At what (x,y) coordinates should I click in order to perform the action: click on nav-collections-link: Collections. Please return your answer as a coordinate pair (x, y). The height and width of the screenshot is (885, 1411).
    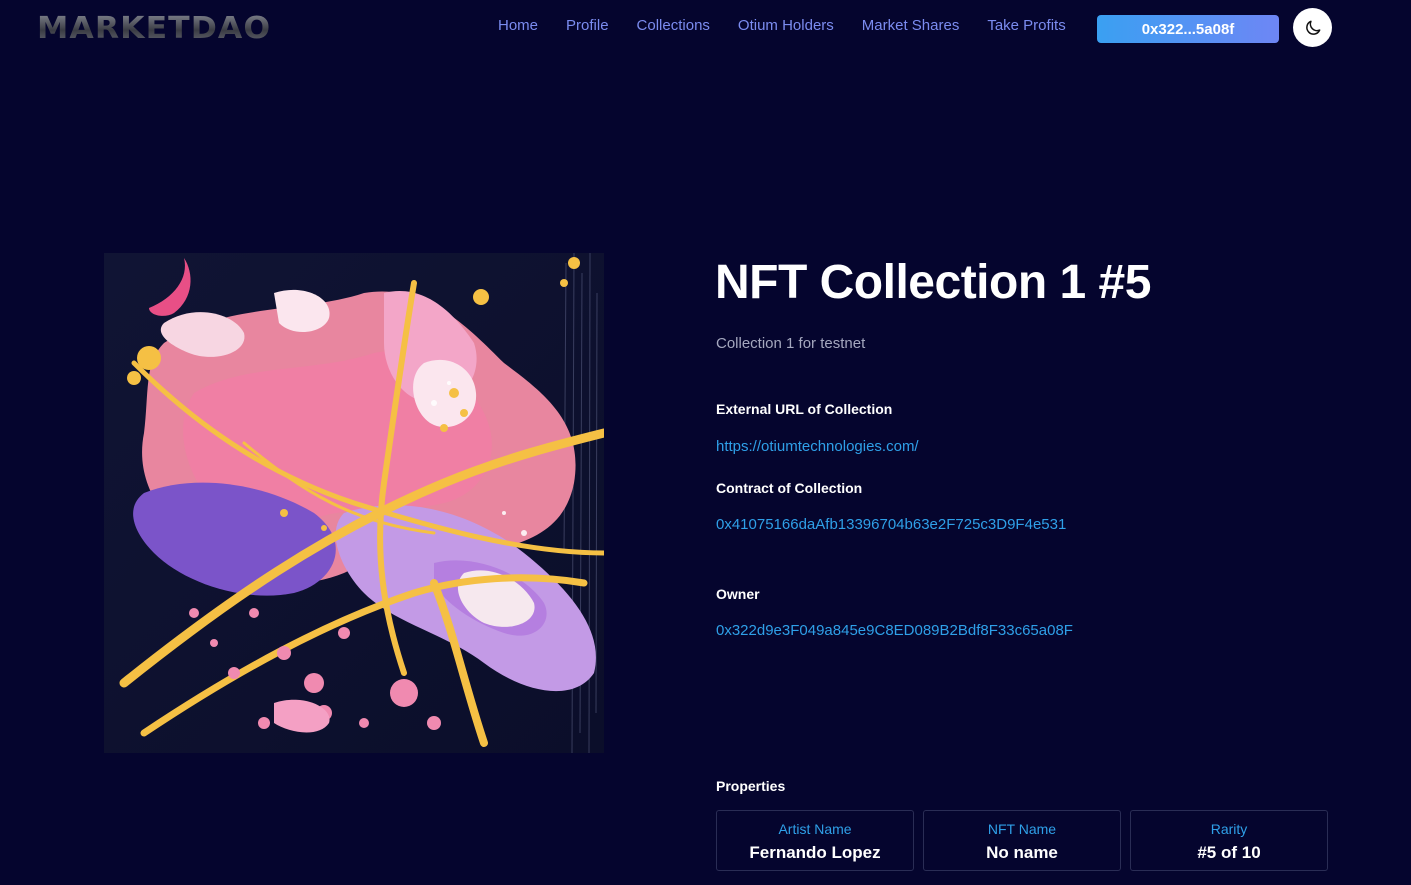
    Looking at the image, I should click on (673, 26).